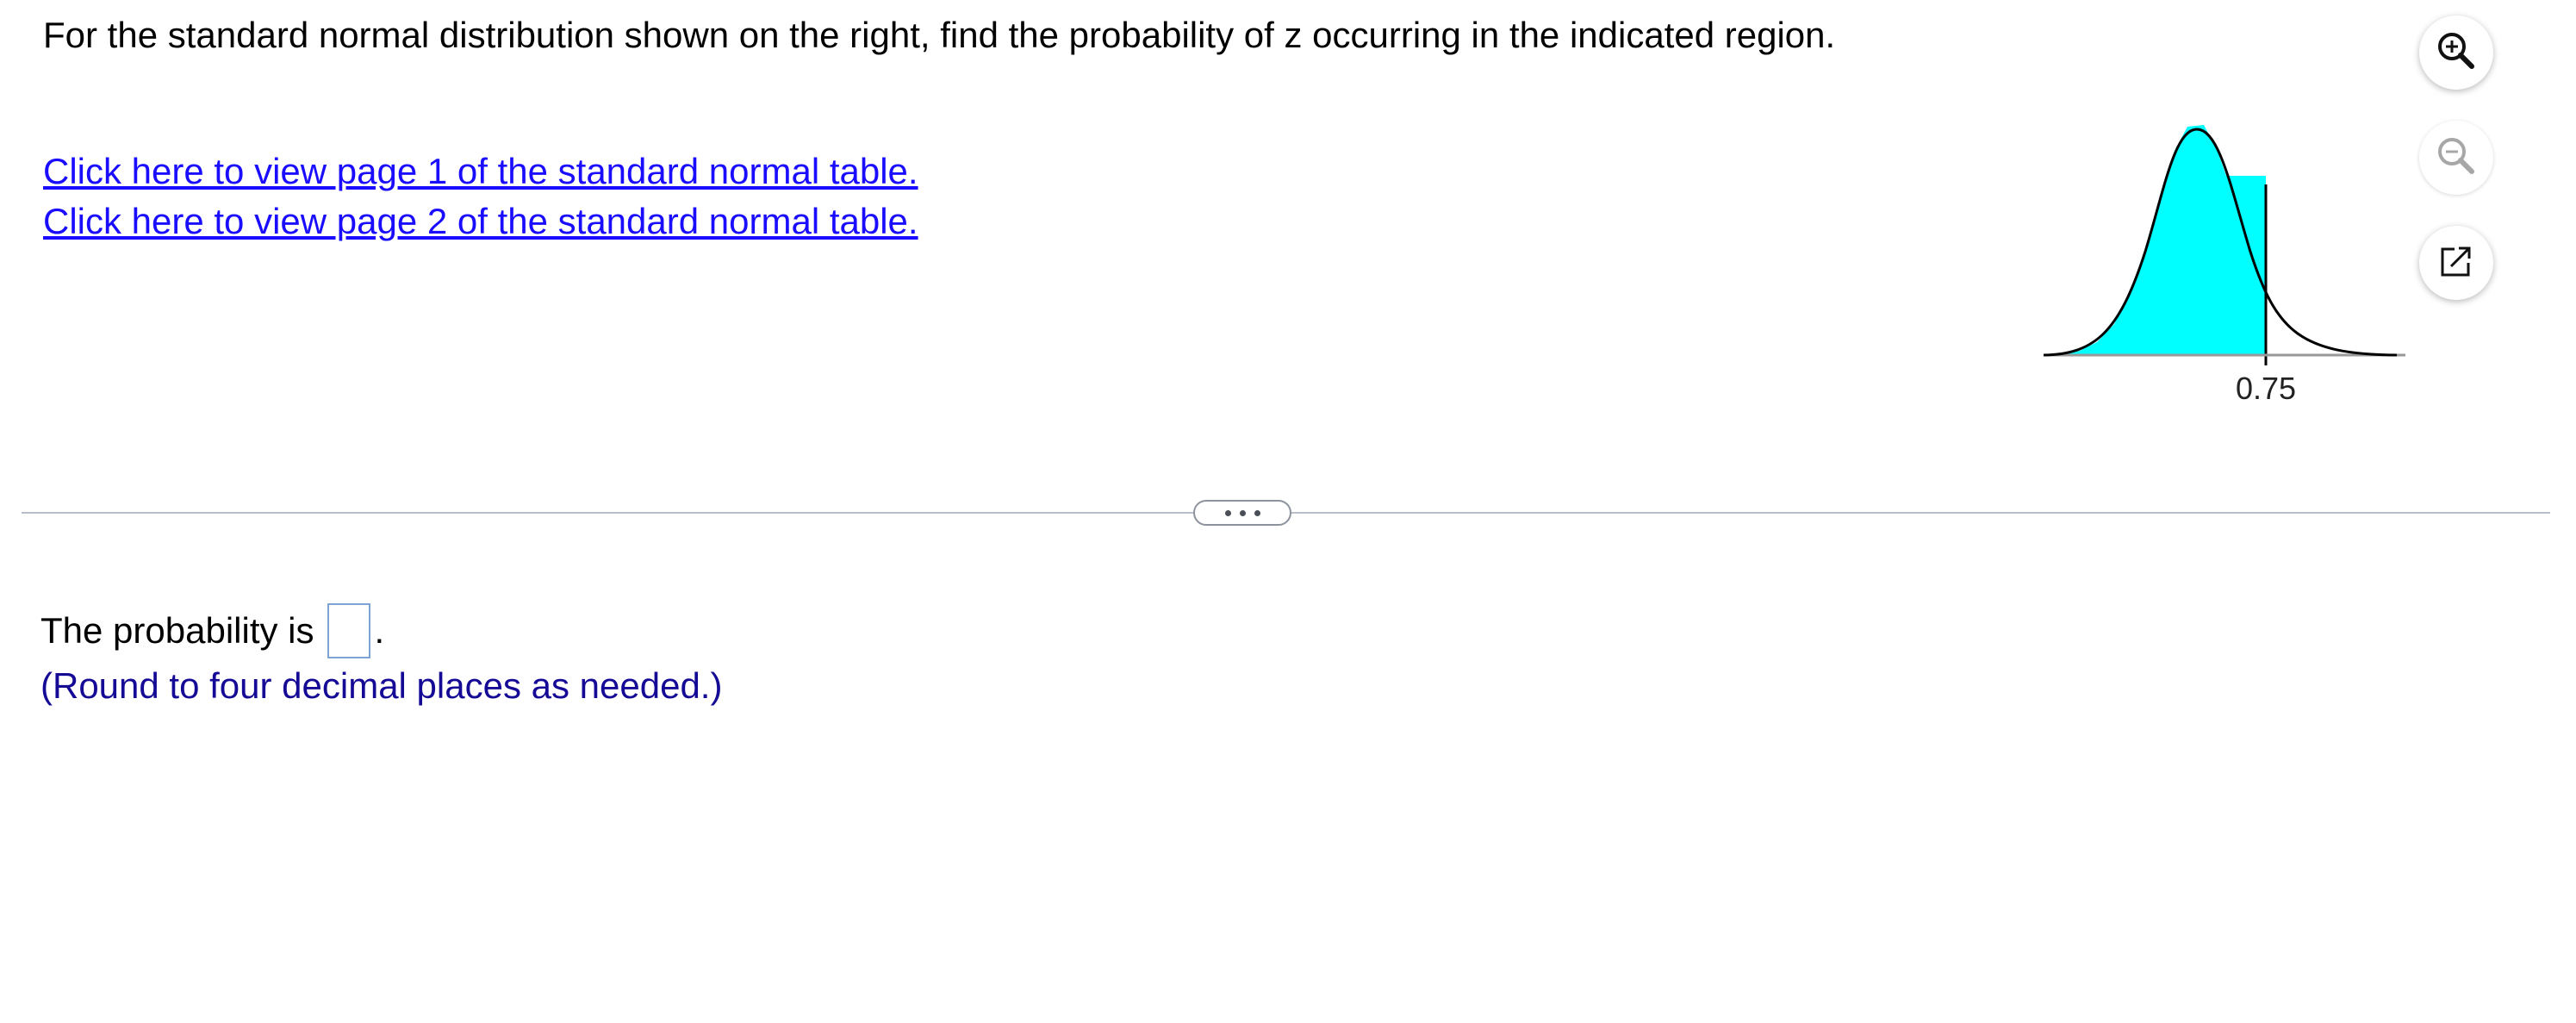 The image size is (2576, 1023). What do you see at coordinates (2266, 388) in the screenshot?
I see `z-value-label: 0.75` at bounding box center [2266, 388].